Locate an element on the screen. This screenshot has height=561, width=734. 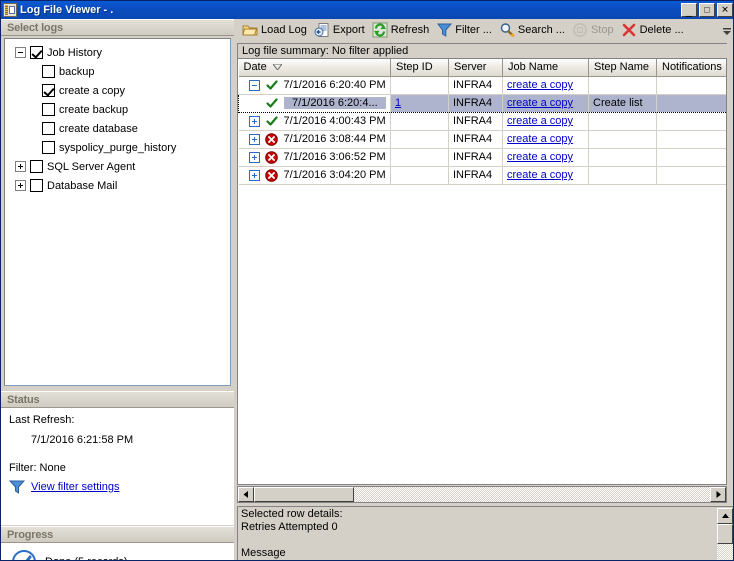
tree-item: Database Mail is located at coordinates (117, 185).